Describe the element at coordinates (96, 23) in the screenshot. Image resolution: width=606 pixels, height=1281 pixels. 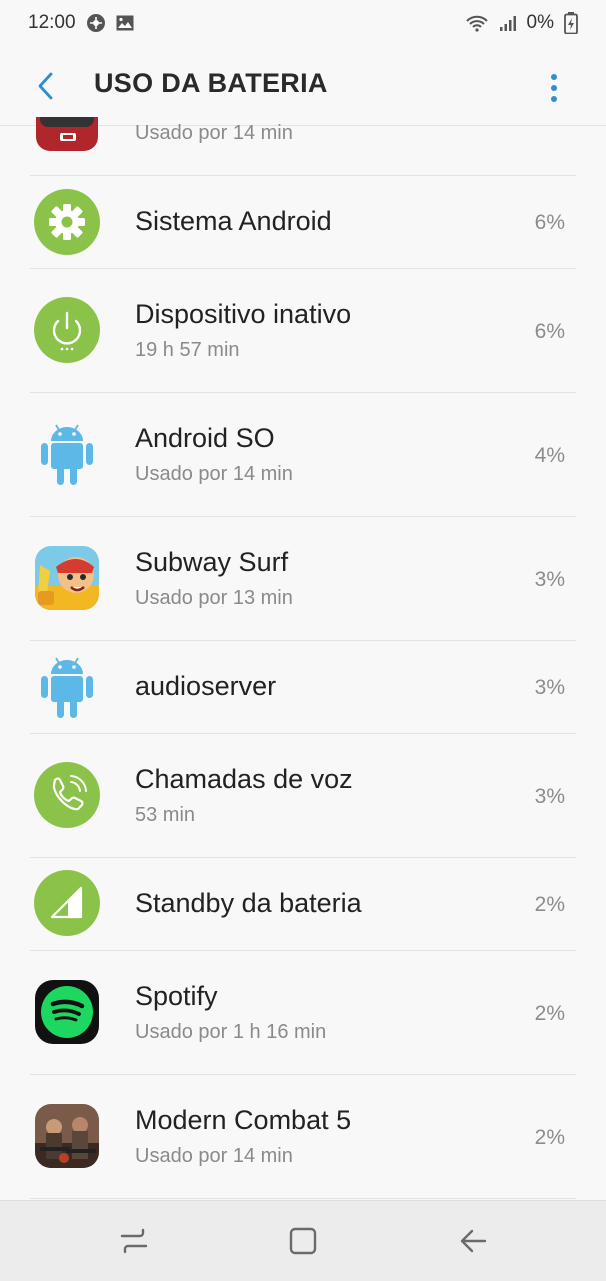
I see `bug-icon` at that location.